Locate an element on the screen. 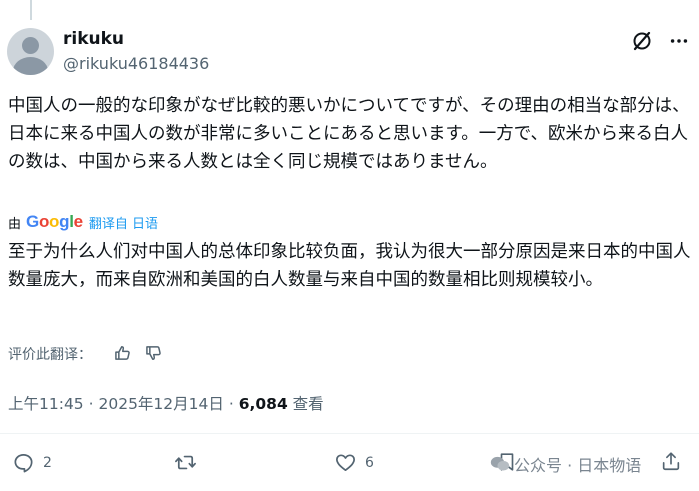 This screenshot has height=491, width=699. retweet-icon is located at coordinates (185, 462).